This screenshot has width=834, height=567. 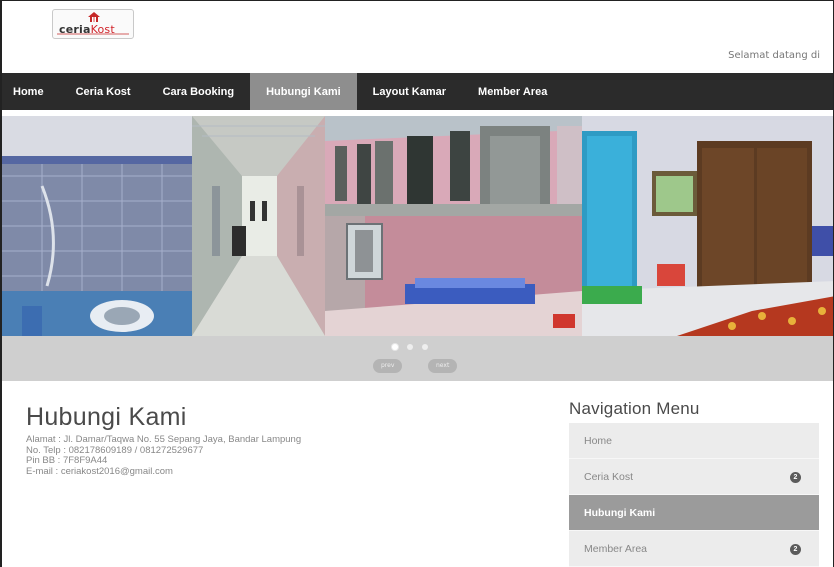 What do you see at coordinates (598, 441) in the screenshot?
I see `sidebar-item-label: Home` at bounding box center [598, 441].